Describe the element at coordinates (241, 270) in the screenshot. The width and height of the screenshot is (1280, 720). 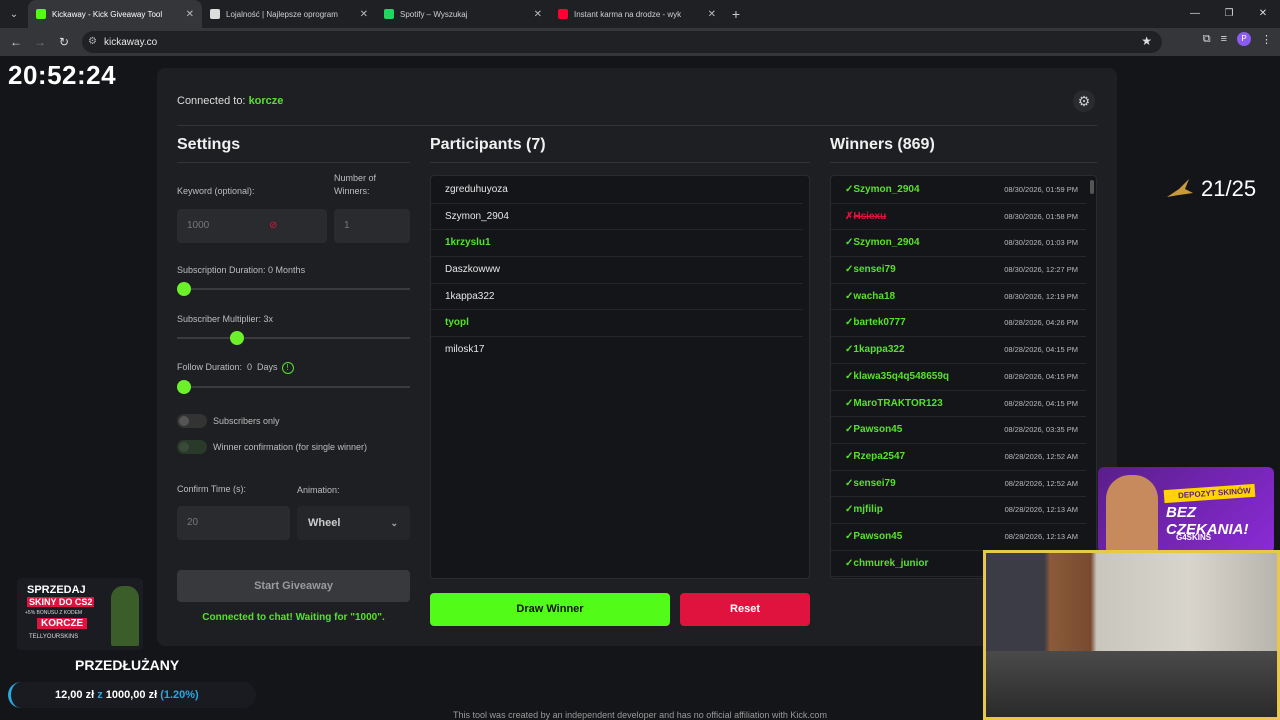
I see `sub-duration-label: Subscription Duration: 0 Months` at that location.